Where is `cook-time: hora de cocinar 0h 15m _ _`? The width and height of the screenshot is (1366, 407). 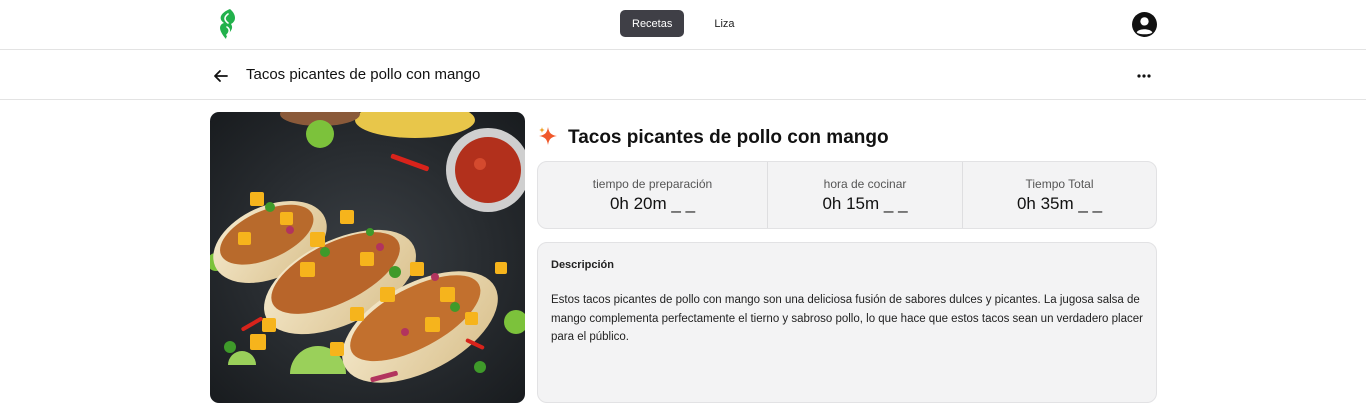
cook-time: hora de cocinar 0h 15m _ _ is located at coordinates (865, 195).